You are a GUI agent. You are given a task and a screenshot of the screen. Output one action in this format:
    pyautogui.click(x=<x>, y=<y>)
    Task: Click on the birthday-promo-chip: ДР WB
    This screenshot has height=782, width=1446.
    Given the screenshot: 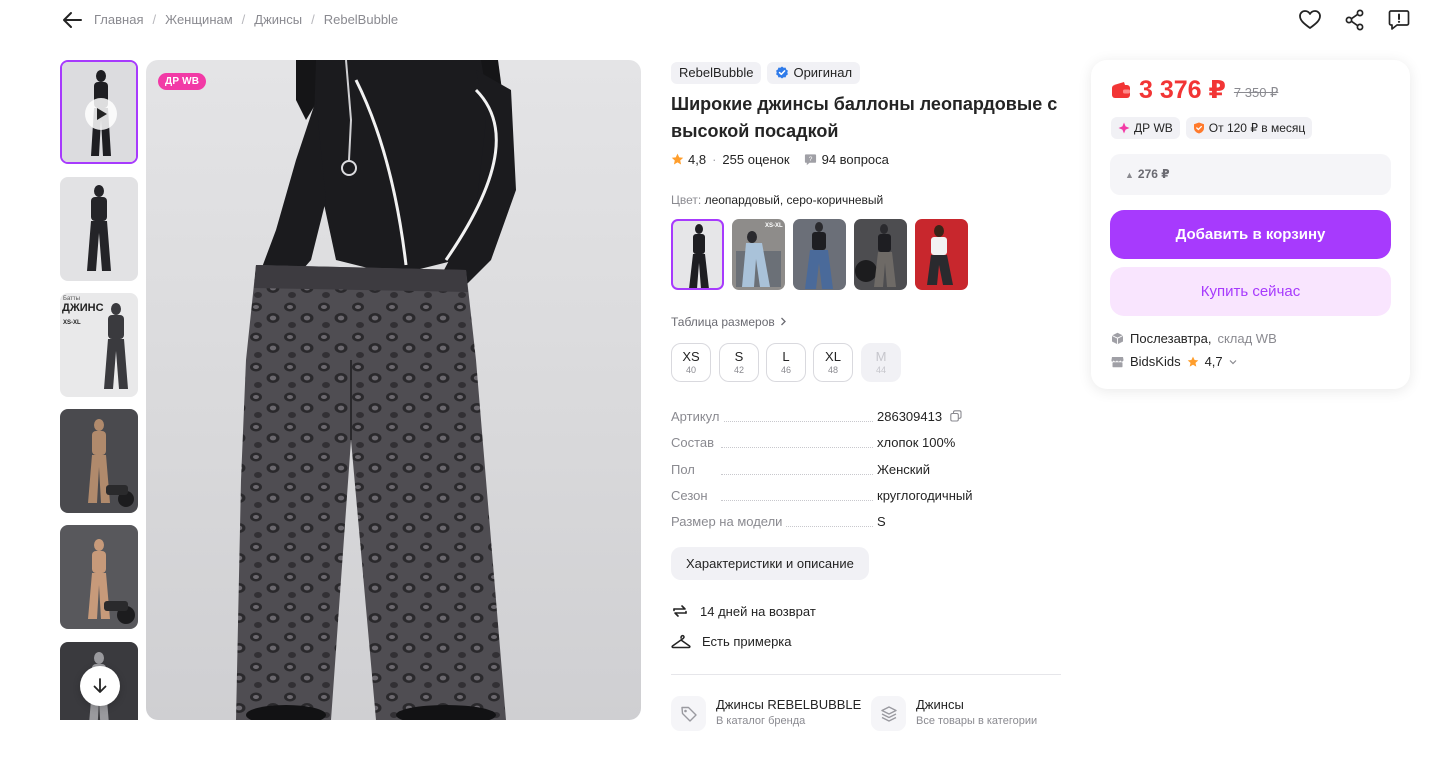 What is the action you would take?
    pyautogui.click(x=1145, y=128)
    